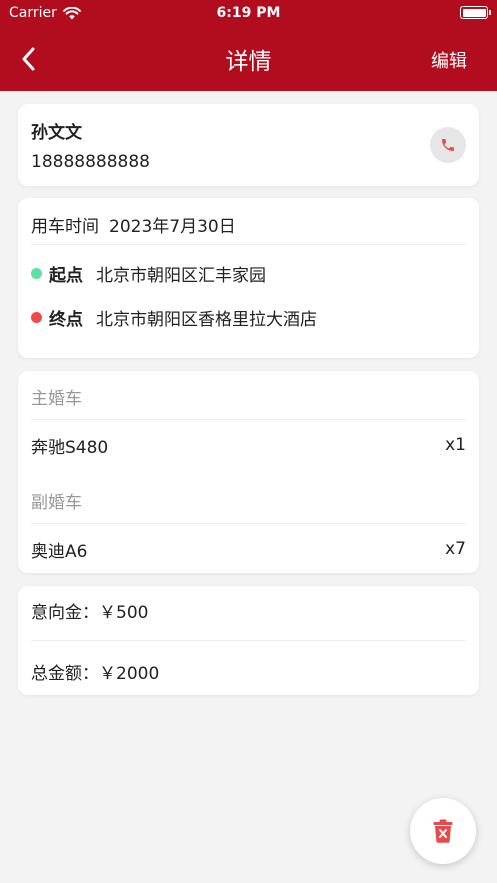 This screenshot has width=497, height=883. What do you see at coordinates (172, 226) in the screenshot?
I see `trip-date: 2023年7月30日` at bounding box center [172, 226].